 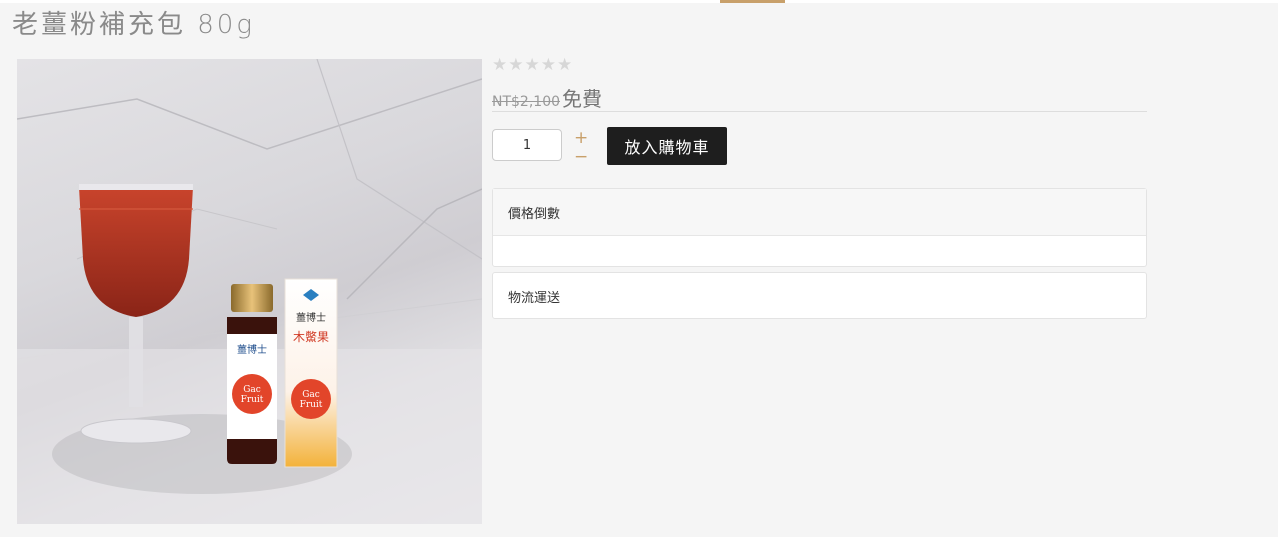 What do you see at coordinates (581, 157) in the screenshot?
I see `quantity-decrease-button: −` at bounding box center [581, 157].